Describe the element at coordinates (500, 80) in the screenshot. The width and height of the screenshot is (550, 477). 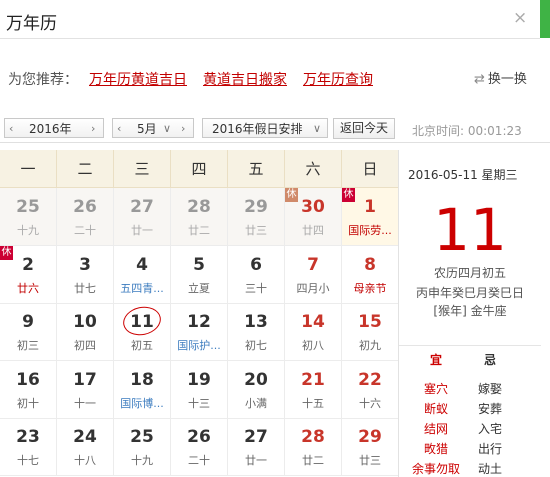
I see `swap-button: ⇄ 换一换` at that location.